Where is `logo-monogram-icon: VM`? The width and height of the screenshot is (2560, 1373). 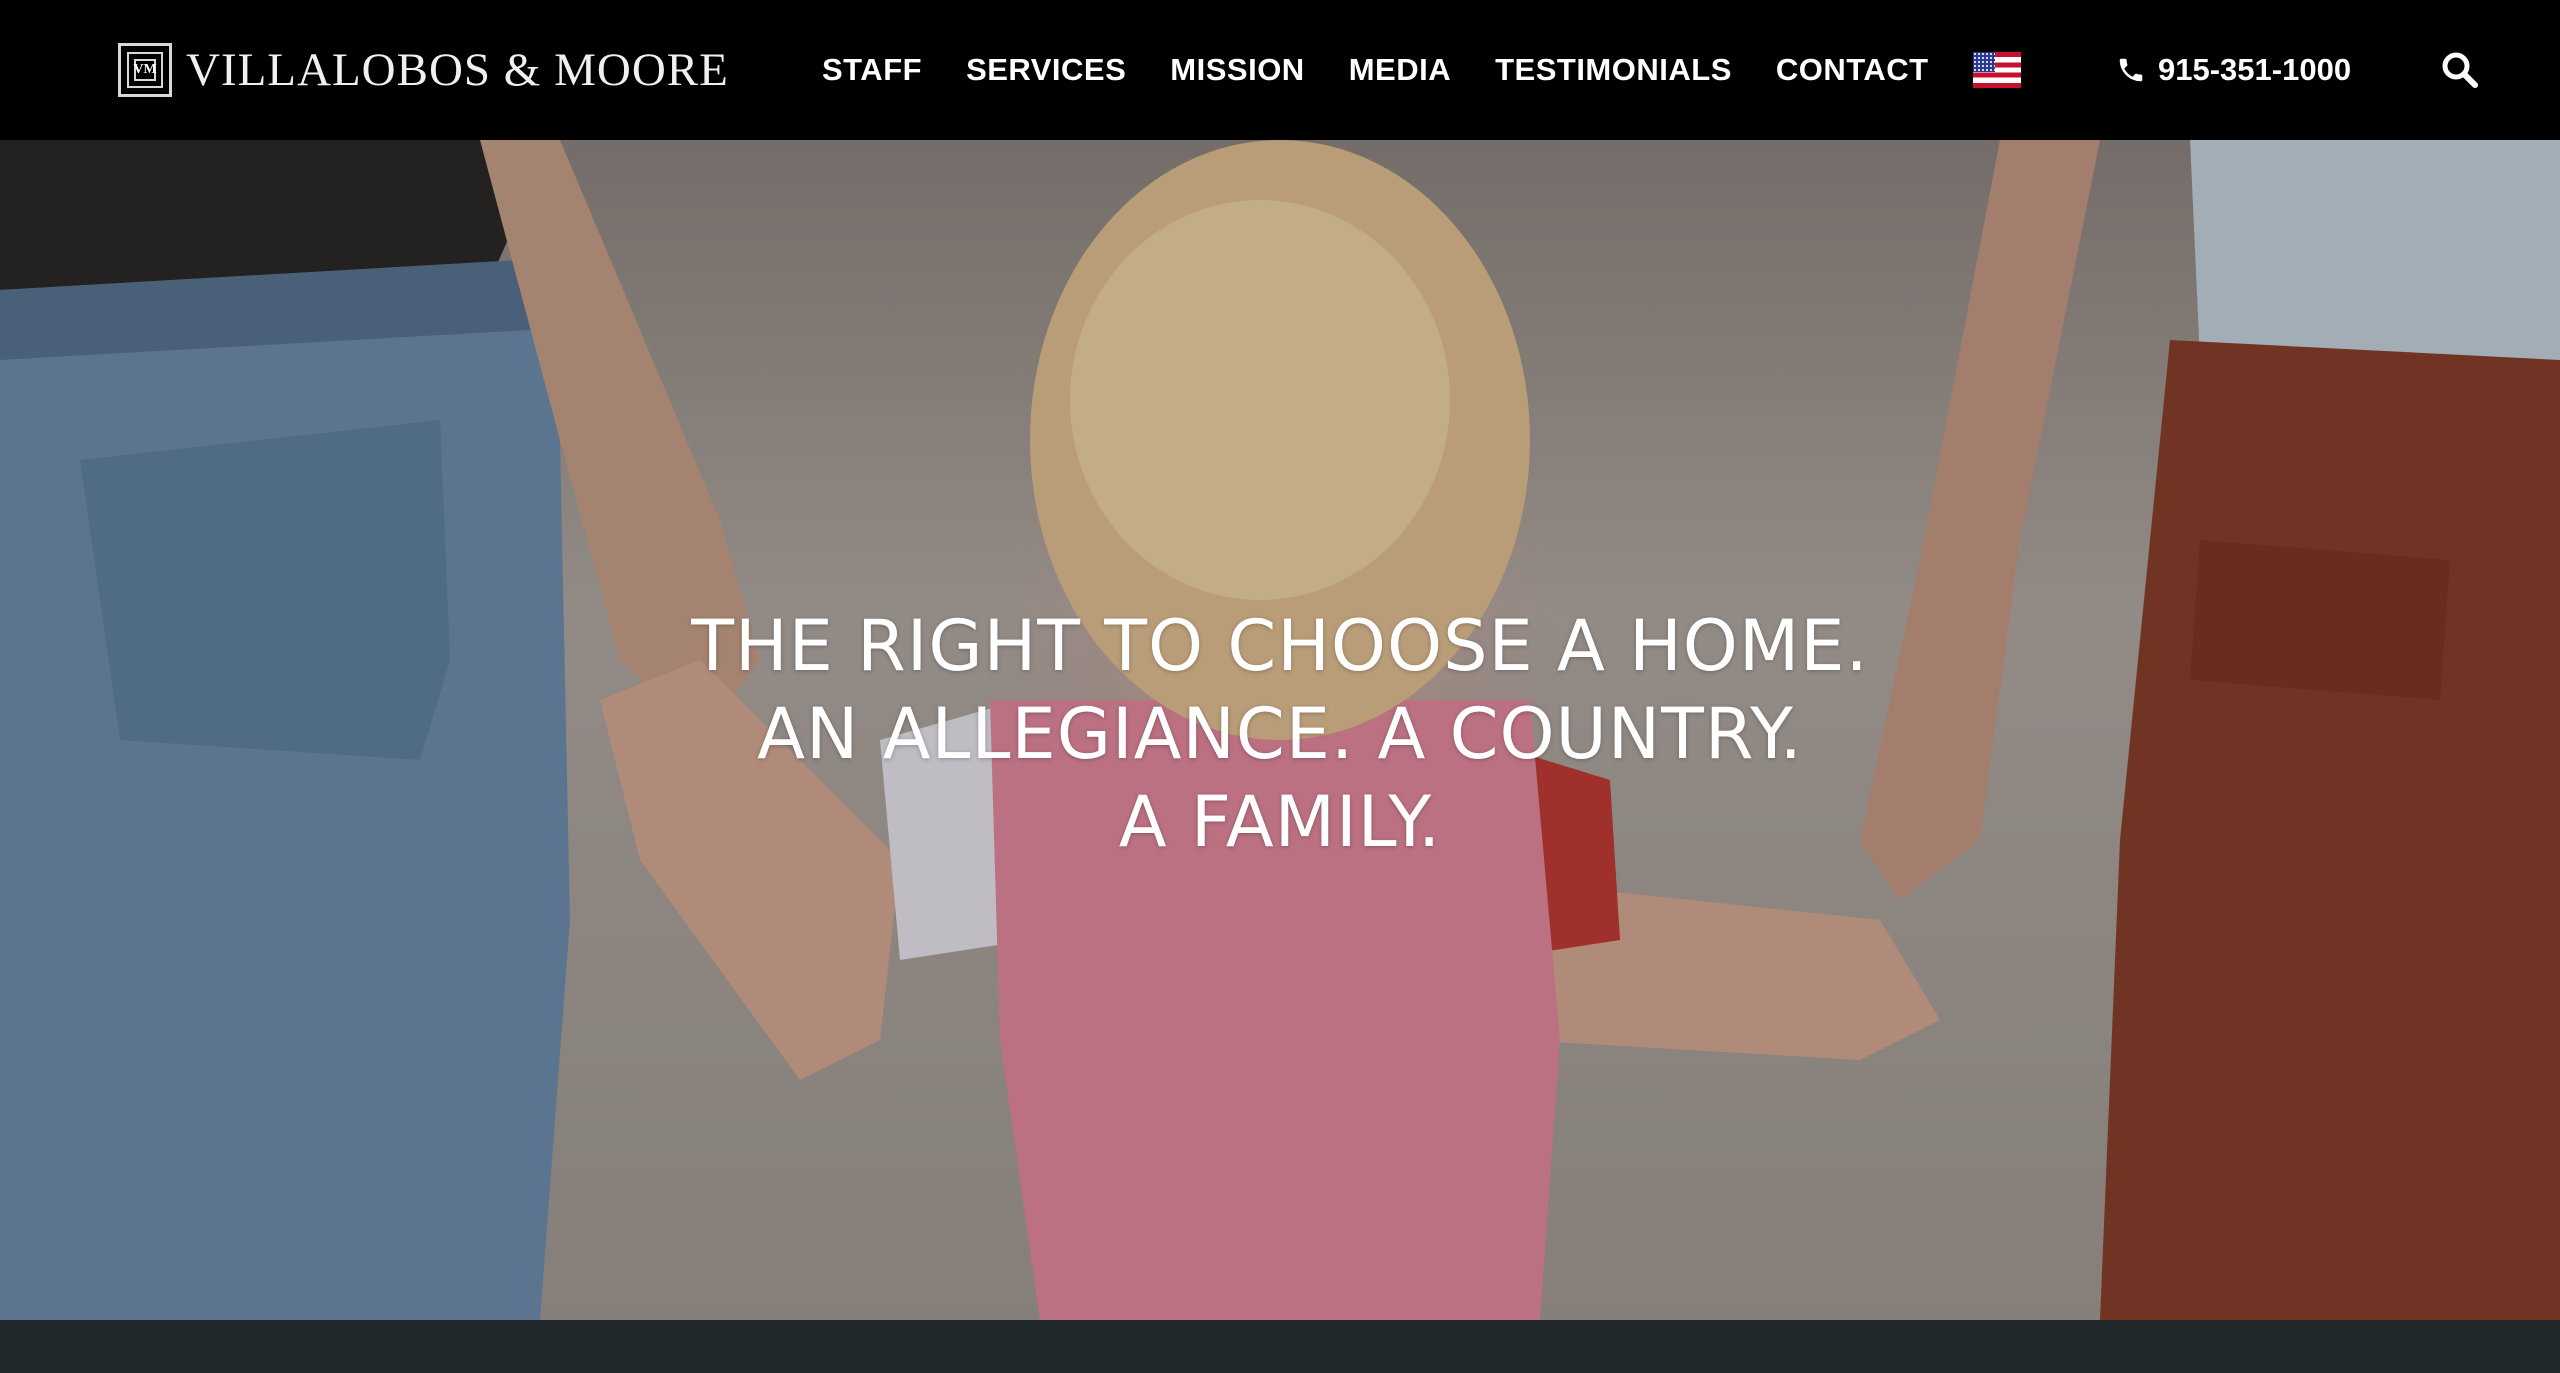
logo-monogram-icon: VM is located at coordinates (145, 70).